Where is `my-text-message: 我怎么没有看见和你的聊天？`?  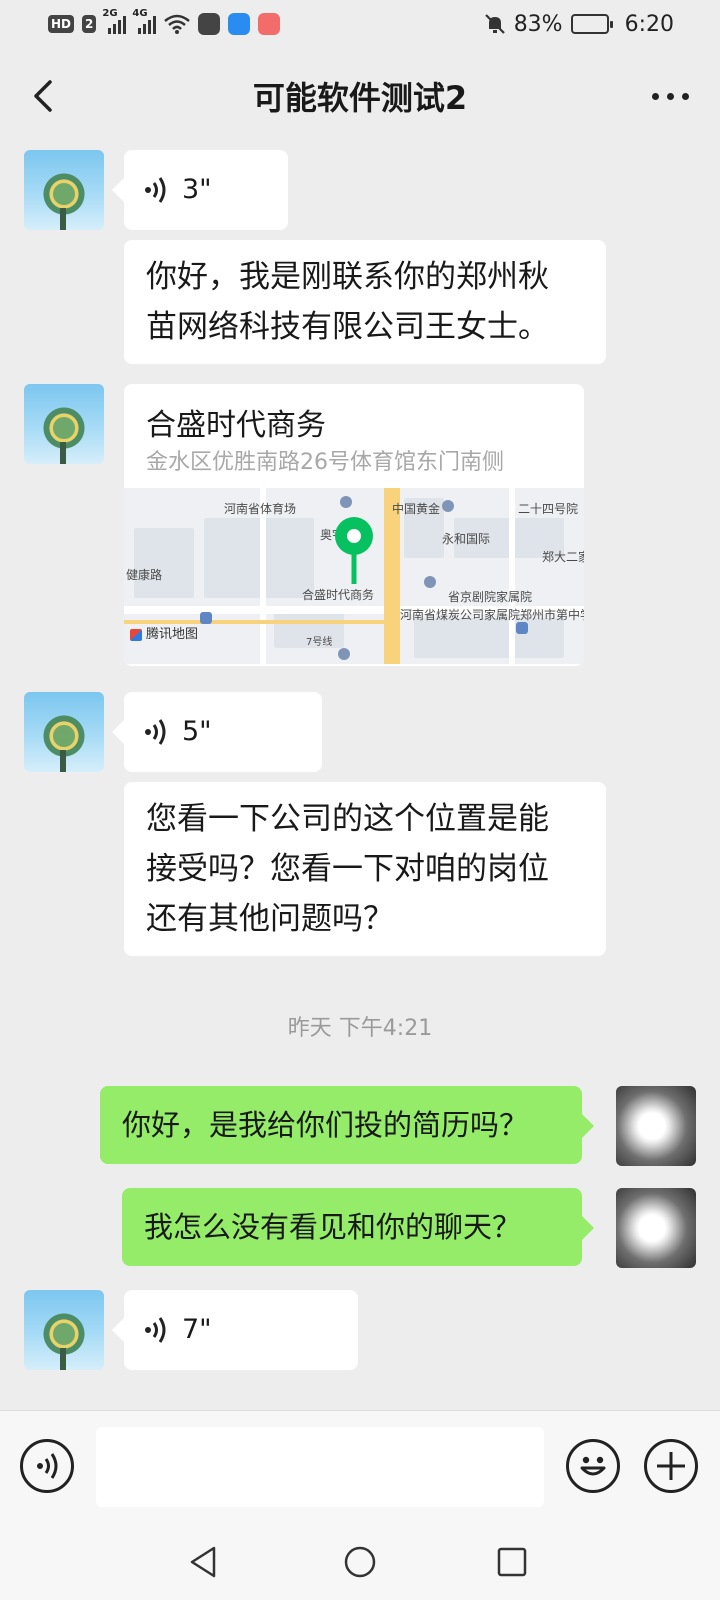 my-text-message: 我怎么没有看见和你的聊天？ is located at coordinates (358, 1227).